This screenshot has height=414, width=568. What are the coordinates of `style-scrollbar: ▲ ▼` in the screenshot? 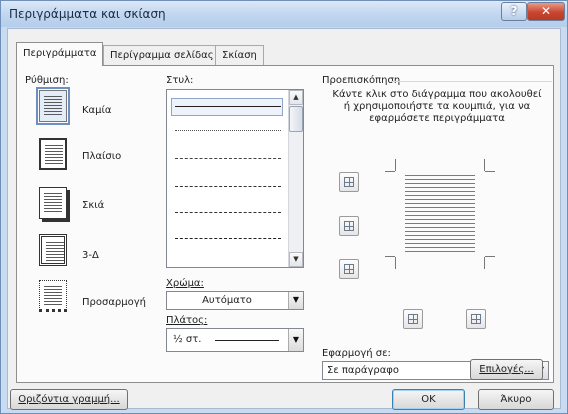 It's located at (295, 178).